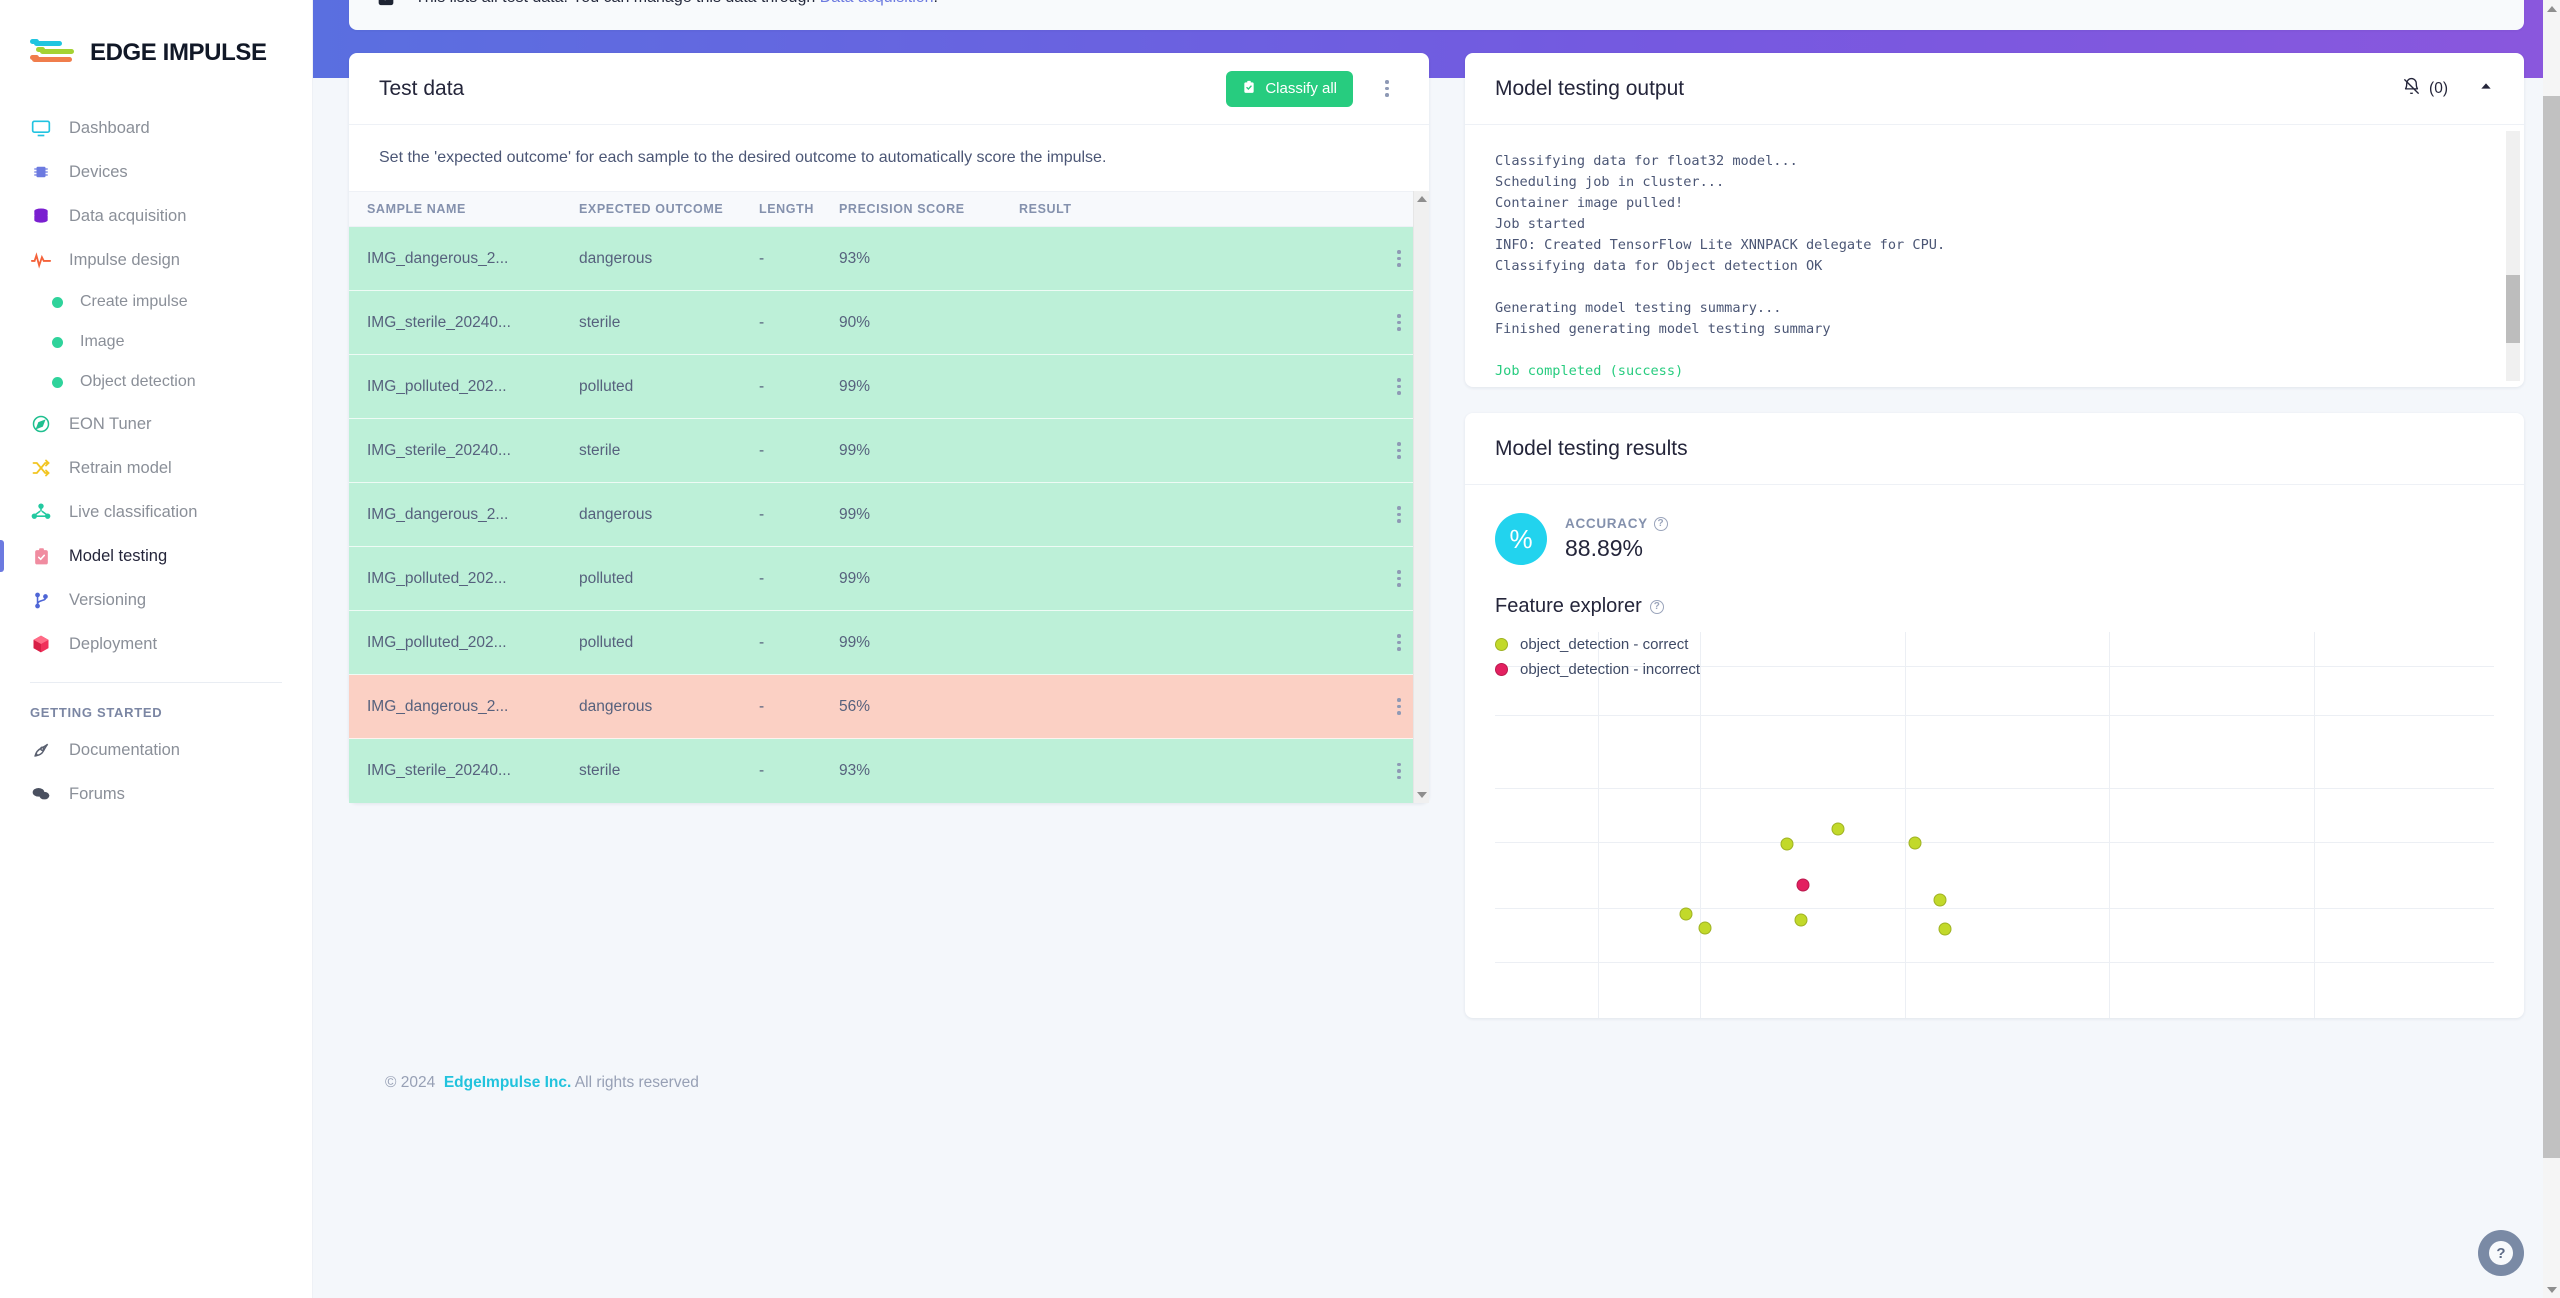 The image size is (2560, 1298). Describe the element at coordinates (156, 172) in the screenshot. I see `sidebar-item-devices: Devices` at that location.